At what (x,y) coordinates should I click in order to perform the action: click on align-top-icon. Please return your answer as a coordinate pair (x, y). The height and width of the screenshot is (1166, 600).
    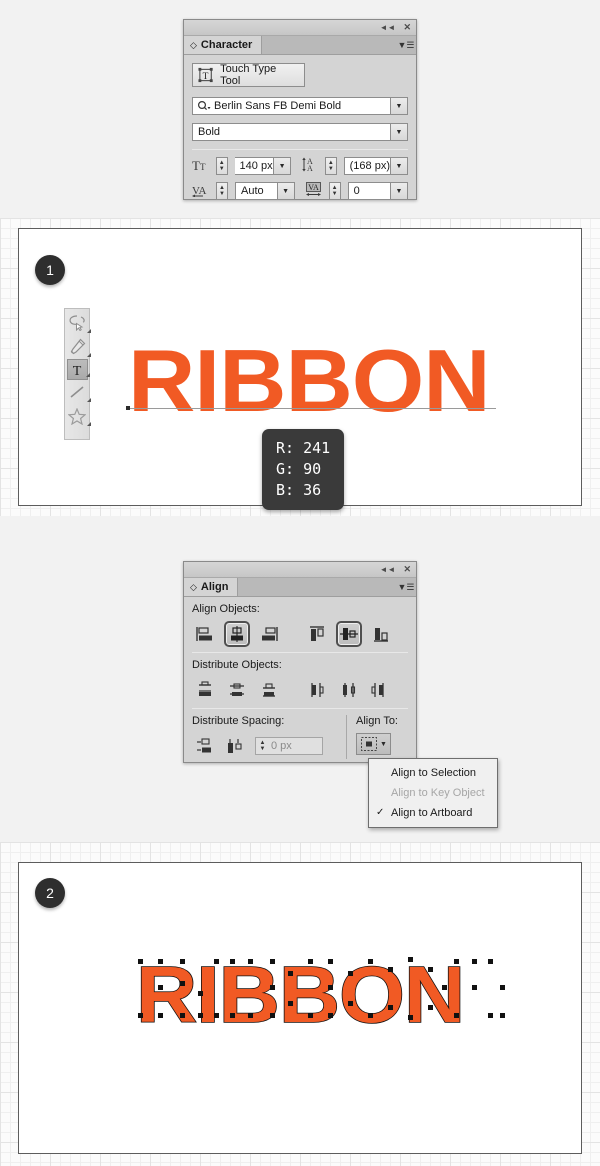
    Looking at the image, I should click on (317, 634).